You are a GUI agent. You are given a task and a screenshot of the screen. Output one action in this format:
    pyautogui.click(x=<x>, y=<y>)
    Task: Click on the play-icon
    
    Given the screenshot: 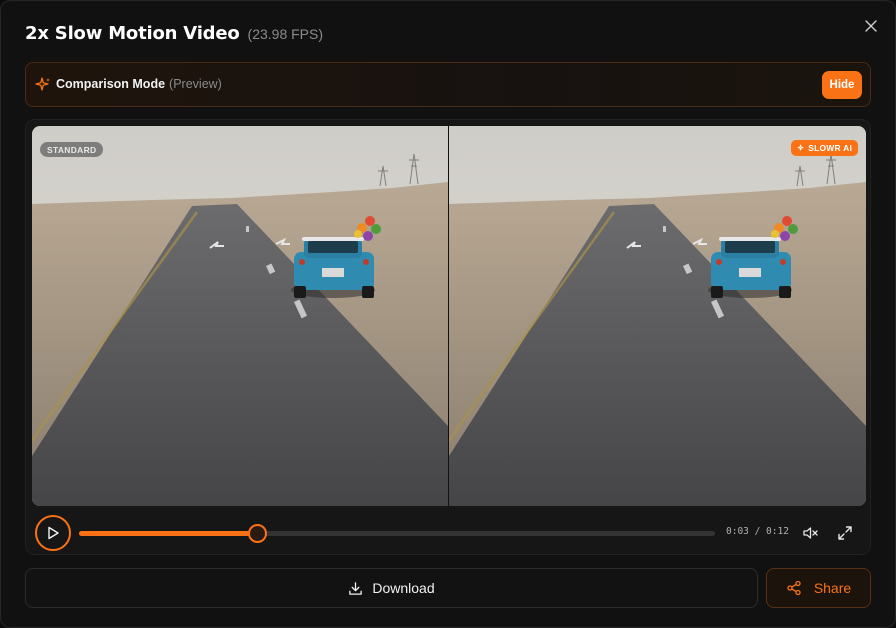 What is the action you would take?
    pyautogui.click(x=53, y=533)
    